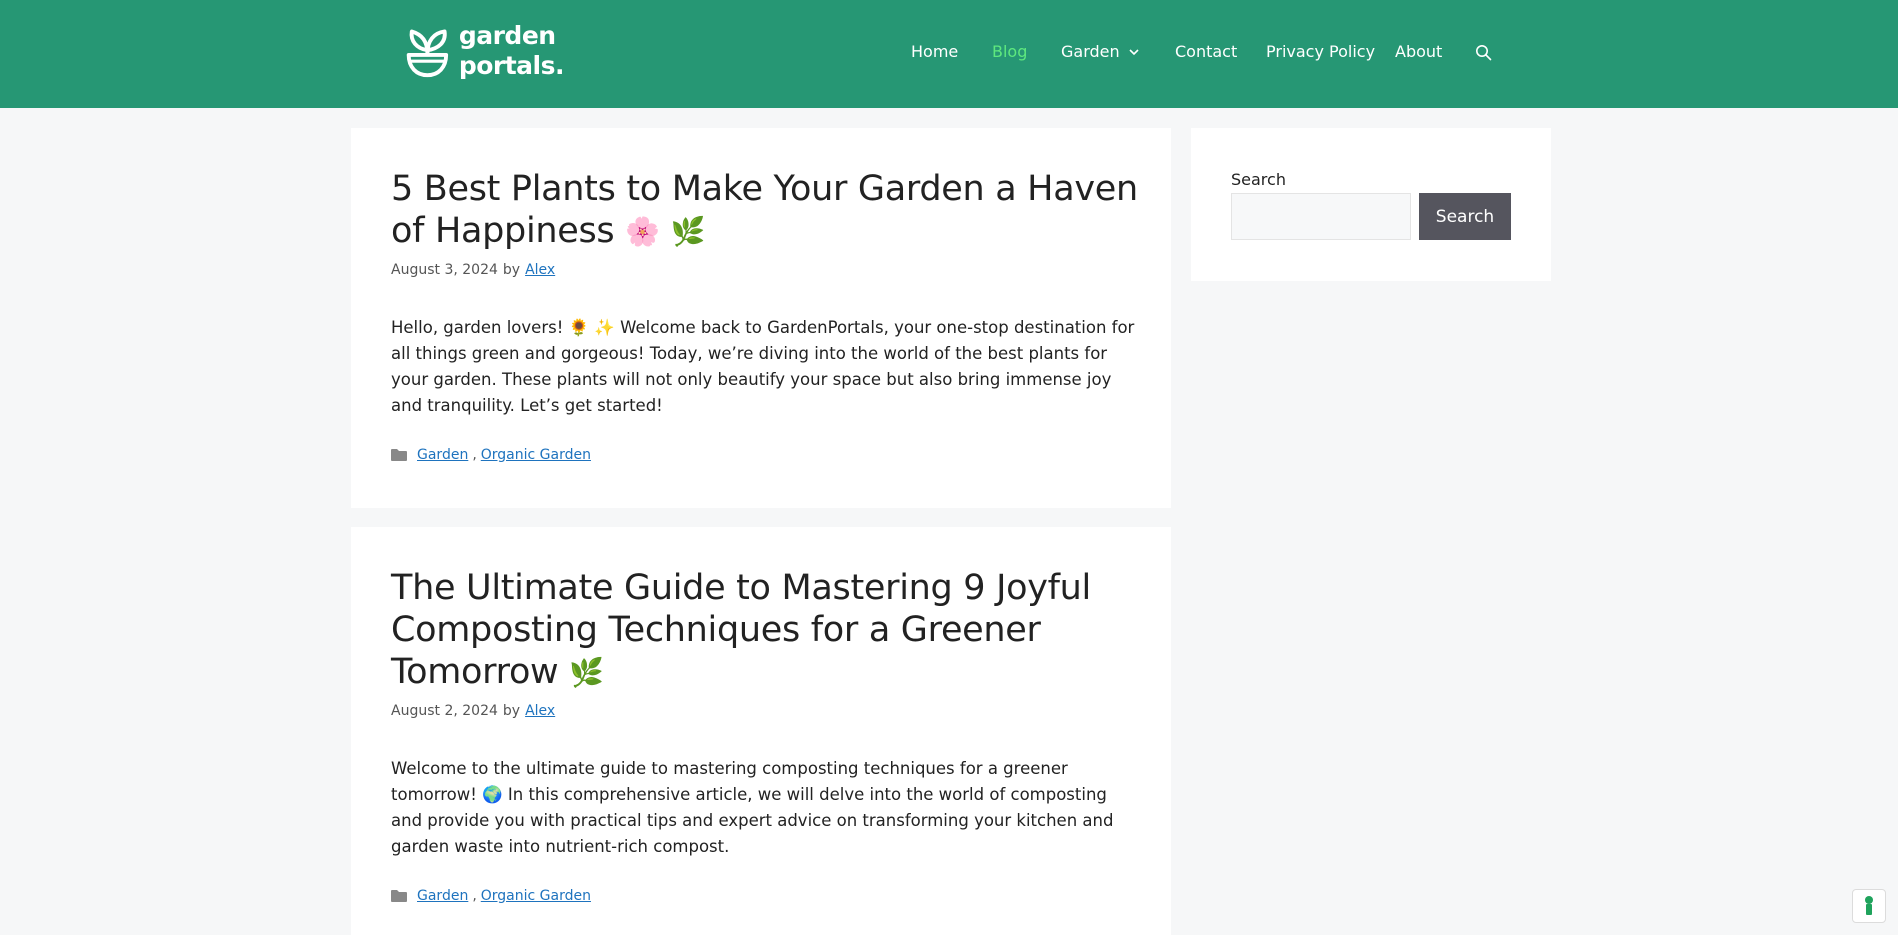  What do you see at coordinates (427, 53) in the screenshot?
I see `sprout-pot-logo-icon` at bounding box center [427, 53].